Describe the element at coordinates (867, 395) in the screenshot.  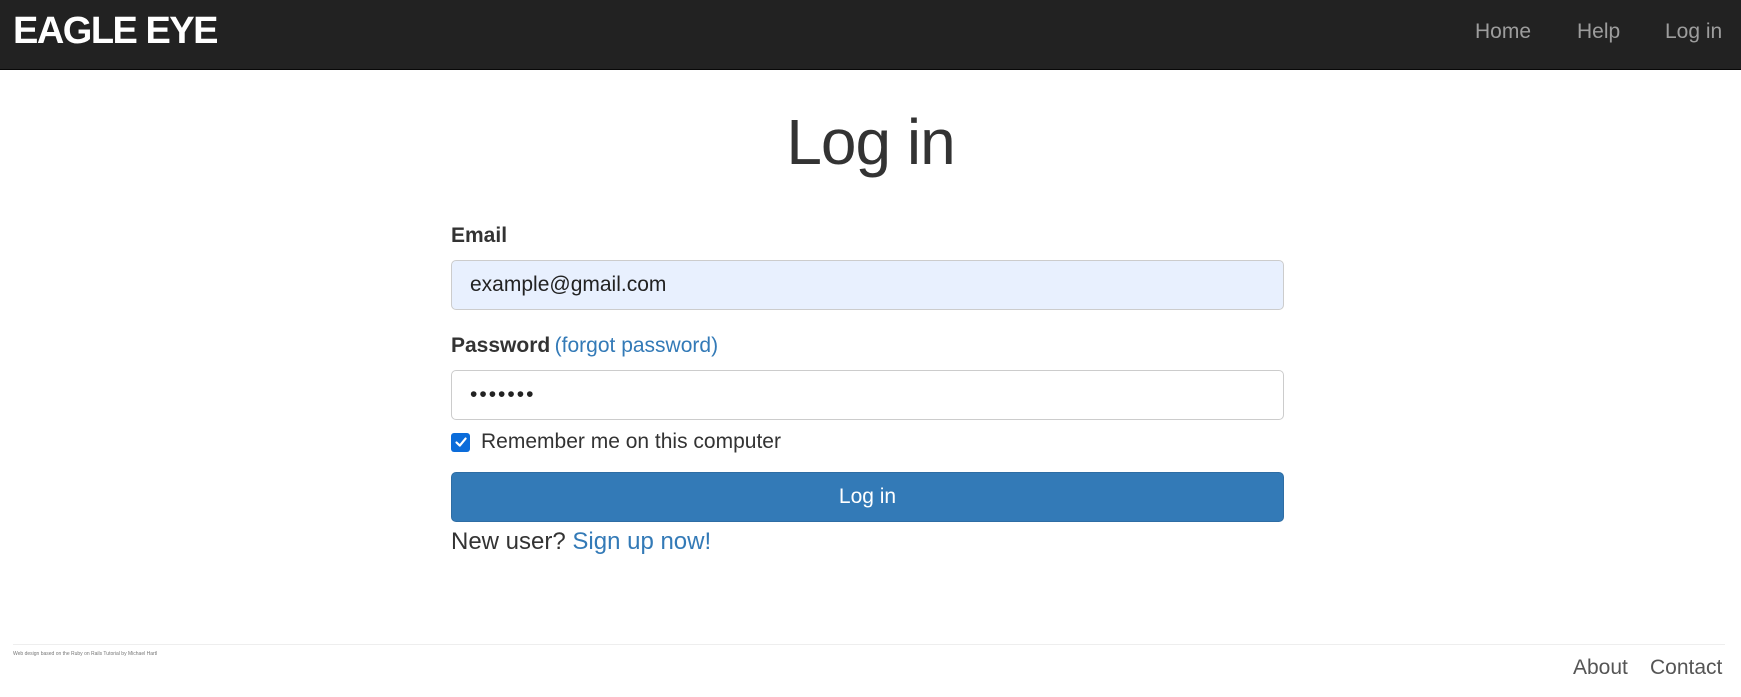
I see `password-input` at that location.